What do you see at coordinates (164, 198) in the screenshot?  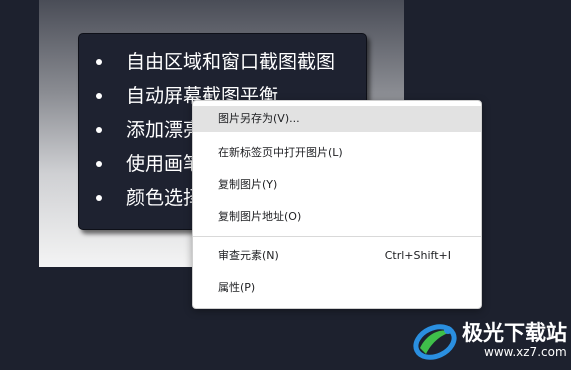 I see `list-item-text: 颜色选择` at bounding box center [164, 198].